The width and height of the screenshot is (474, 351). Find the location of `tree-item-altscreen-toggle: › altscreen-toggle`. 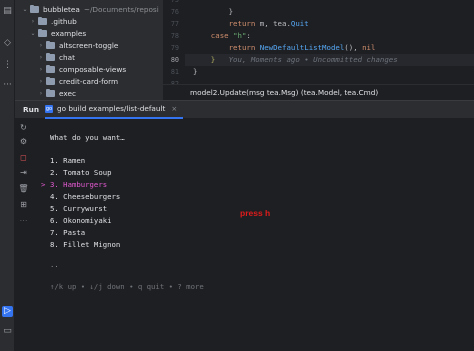

tree-item-altscreen-toggle: › altscreen-toggle is located at coordinates (77, 45).